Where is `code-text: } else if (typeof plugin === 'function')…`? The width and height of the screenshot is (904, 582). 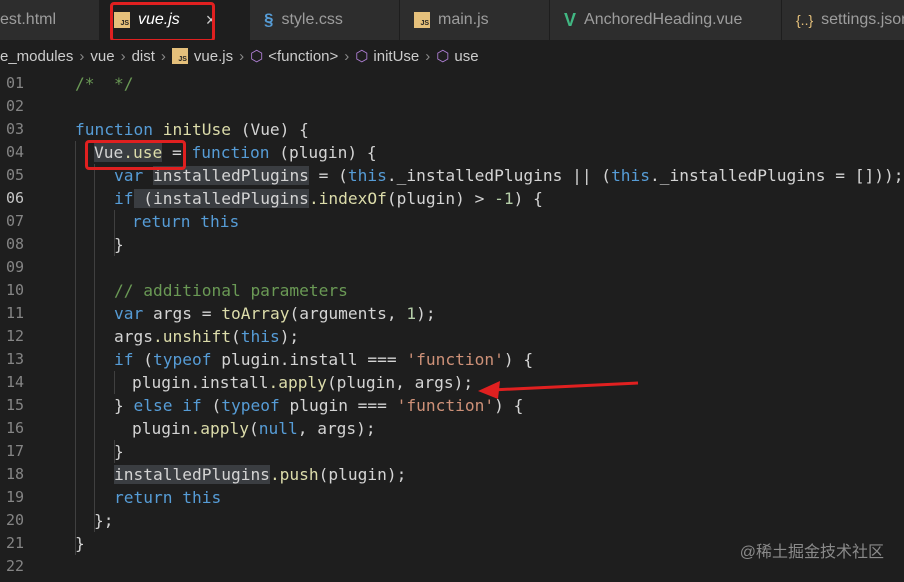
code-text: } else if (typeof plugin === 'function')… is located at coordinates (319, 405).